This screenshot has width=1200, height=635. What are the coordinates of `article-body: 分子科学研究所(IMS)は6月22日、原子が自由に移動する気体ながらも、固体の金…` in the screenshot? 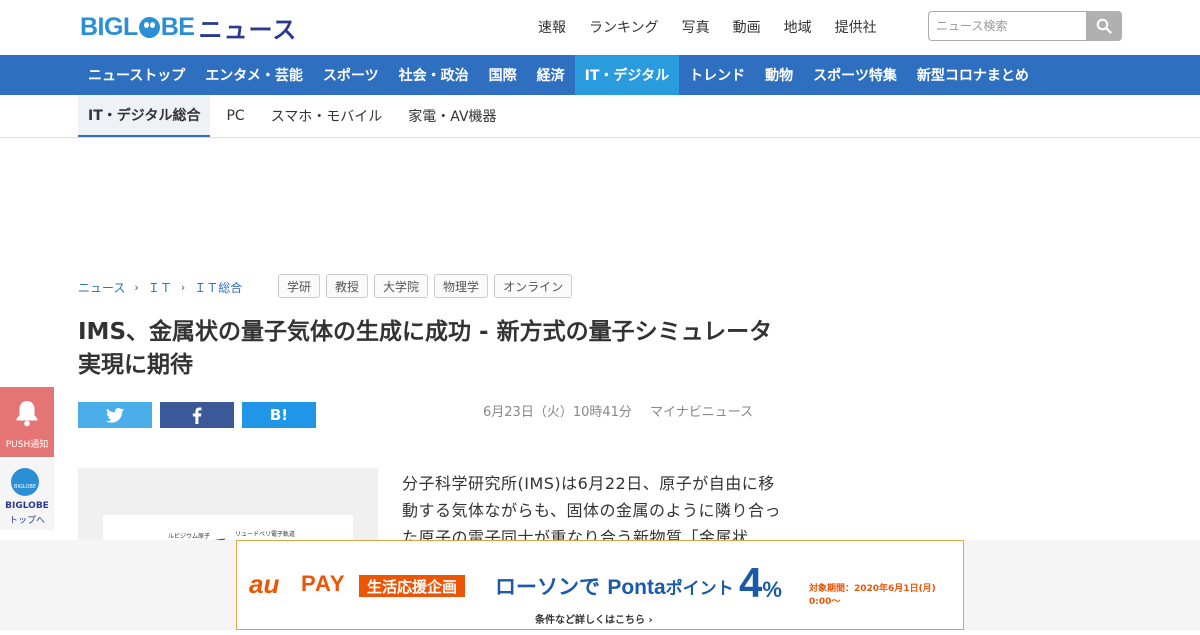 It's located at (592, 510).